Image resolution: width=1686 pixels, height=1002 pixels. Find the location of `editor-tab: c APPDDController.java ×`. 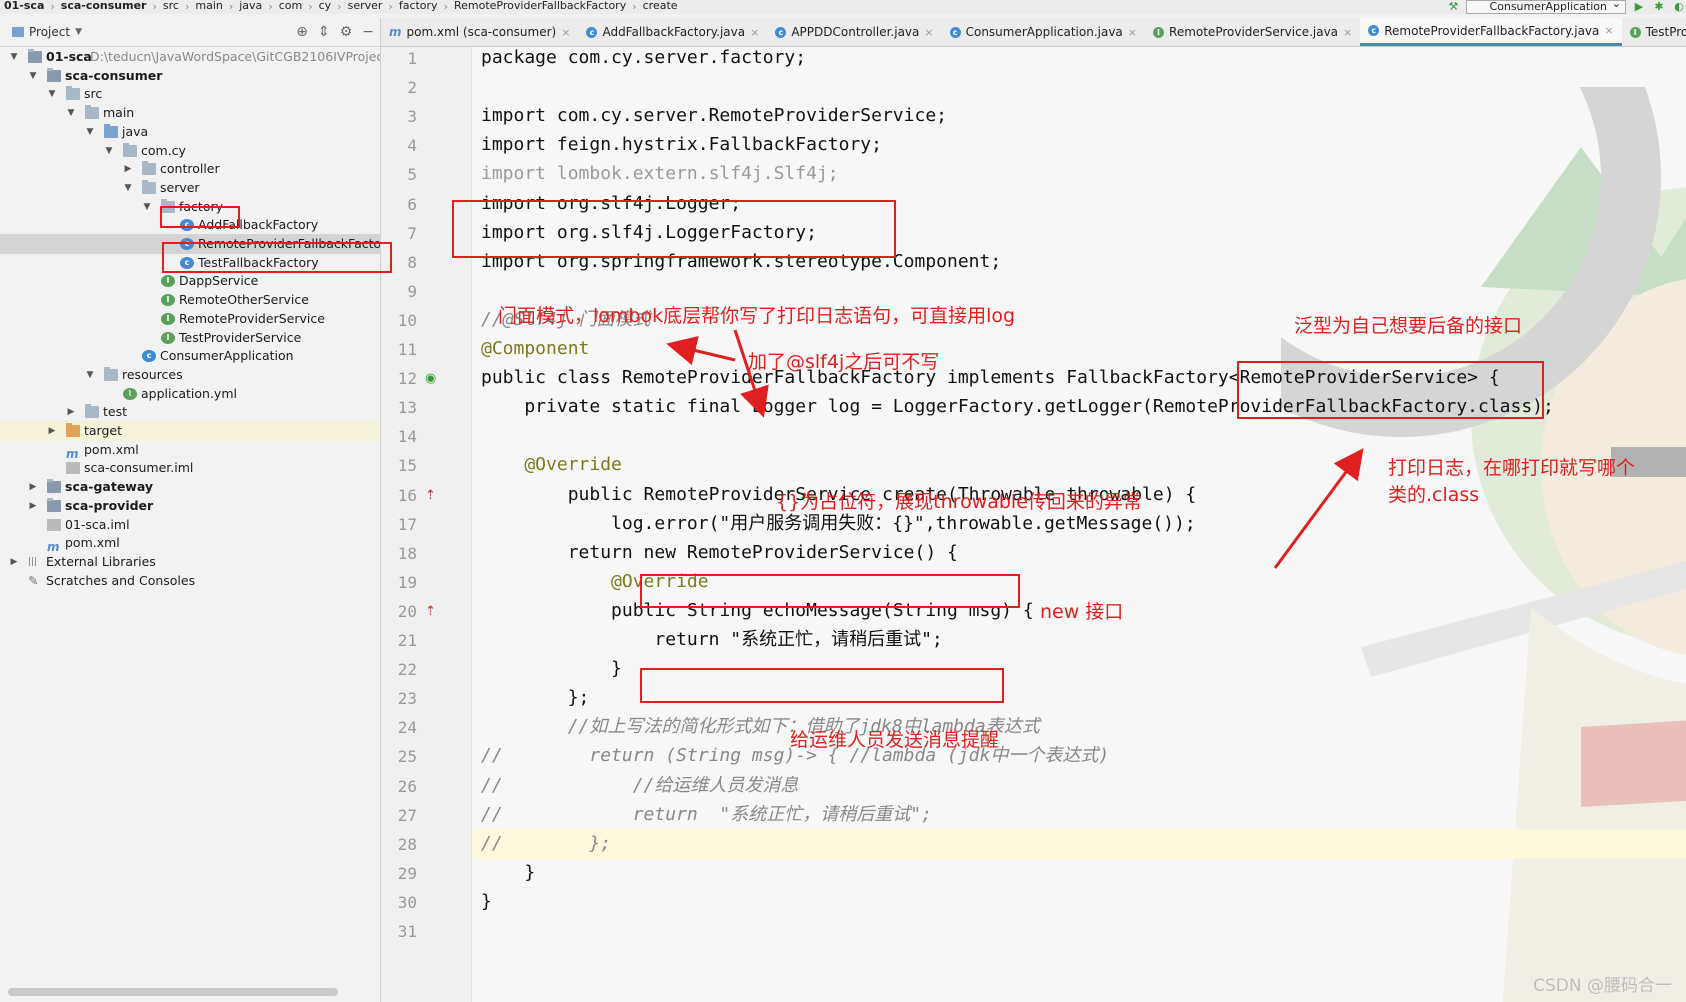

editor-tab: c APPDDController.java × is located at coordinates (854, 32).